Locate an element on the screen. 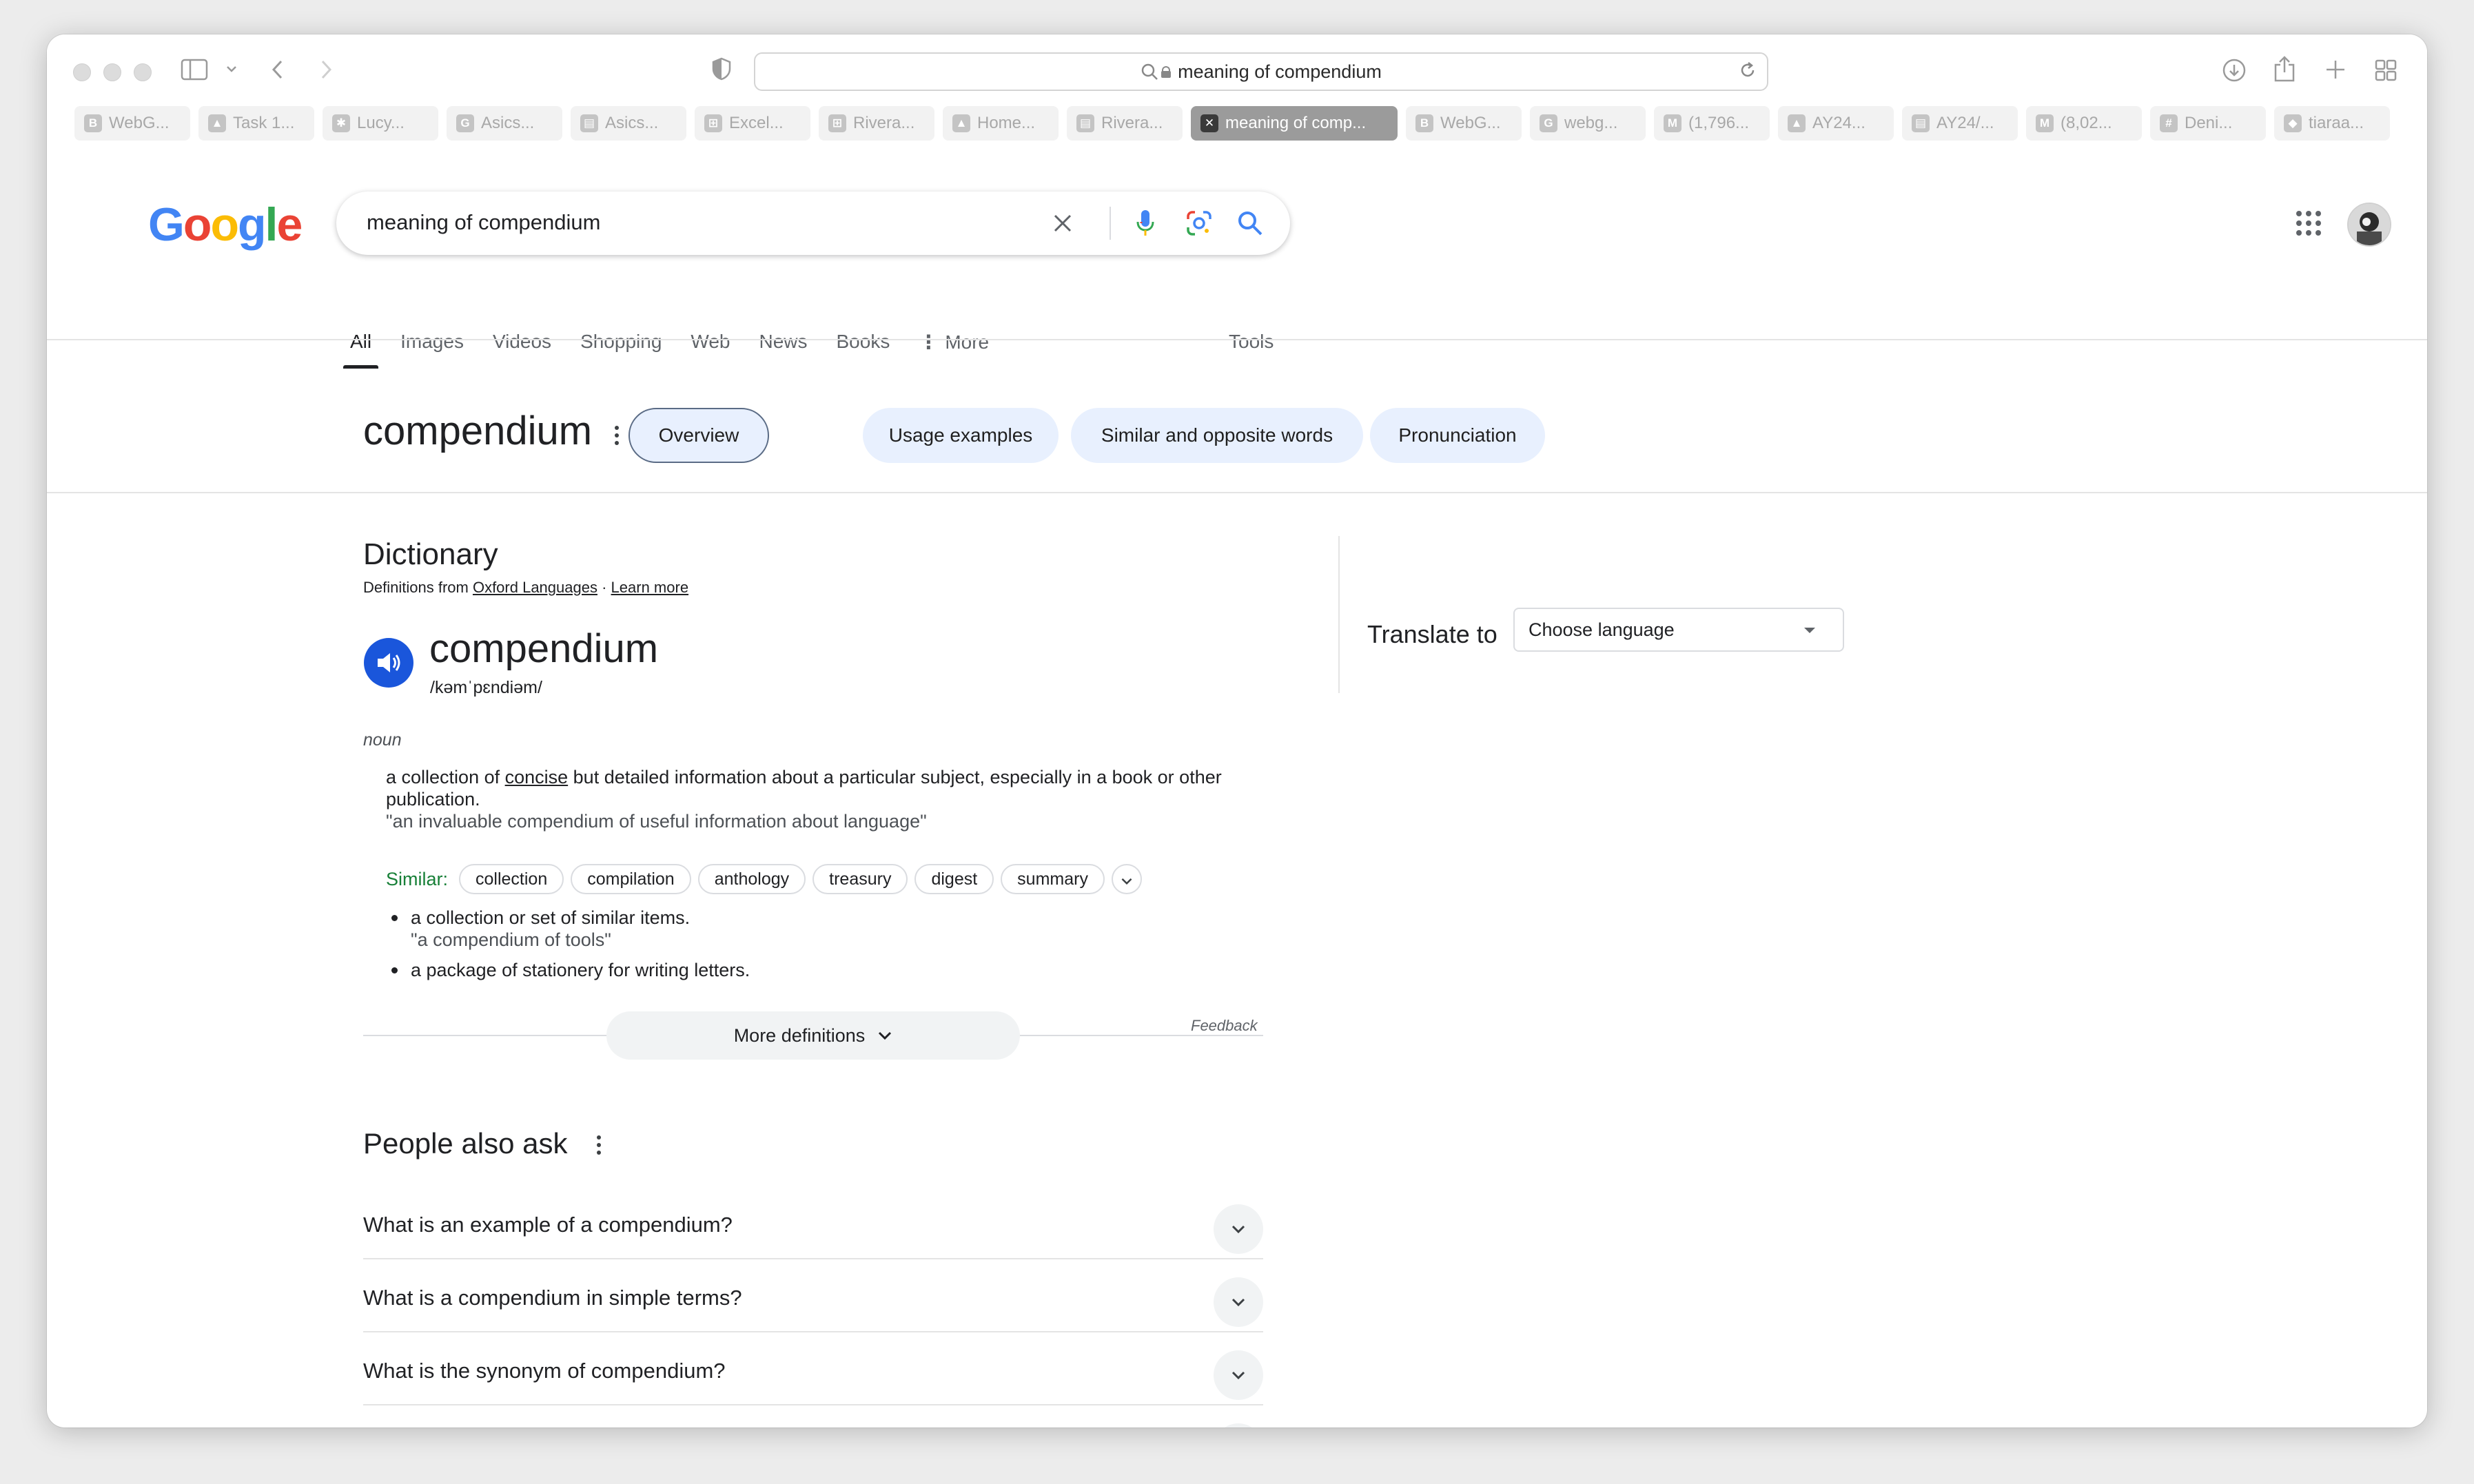 This screenshot has width=2474, height=1484. tools-button: Tools is located at coordinates (1251, 342).